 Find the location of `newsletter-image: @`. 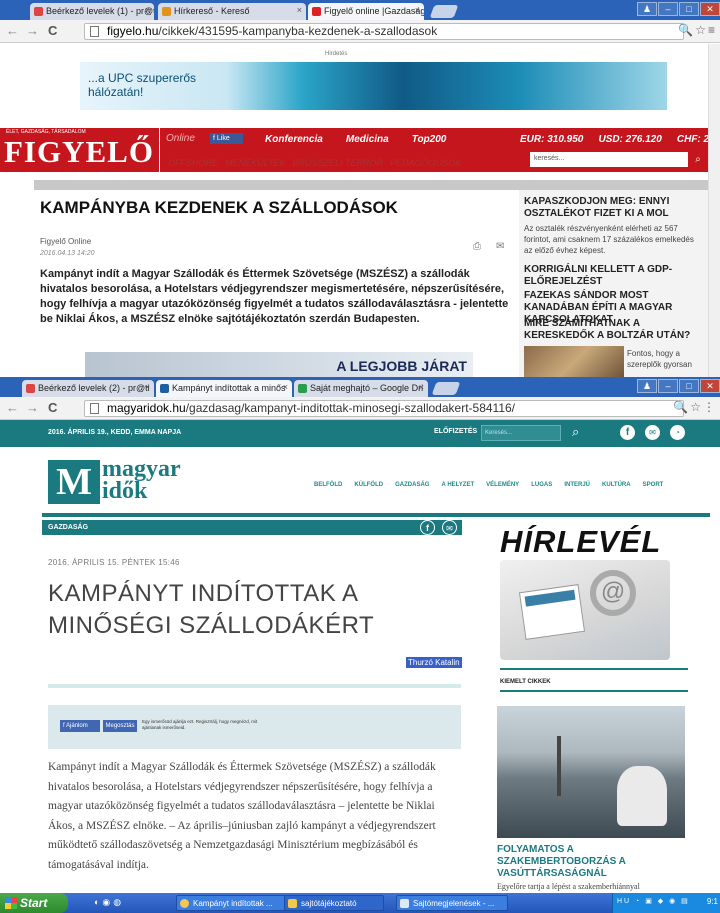

newsletter-image: @ is located at coordinates (585, 610).